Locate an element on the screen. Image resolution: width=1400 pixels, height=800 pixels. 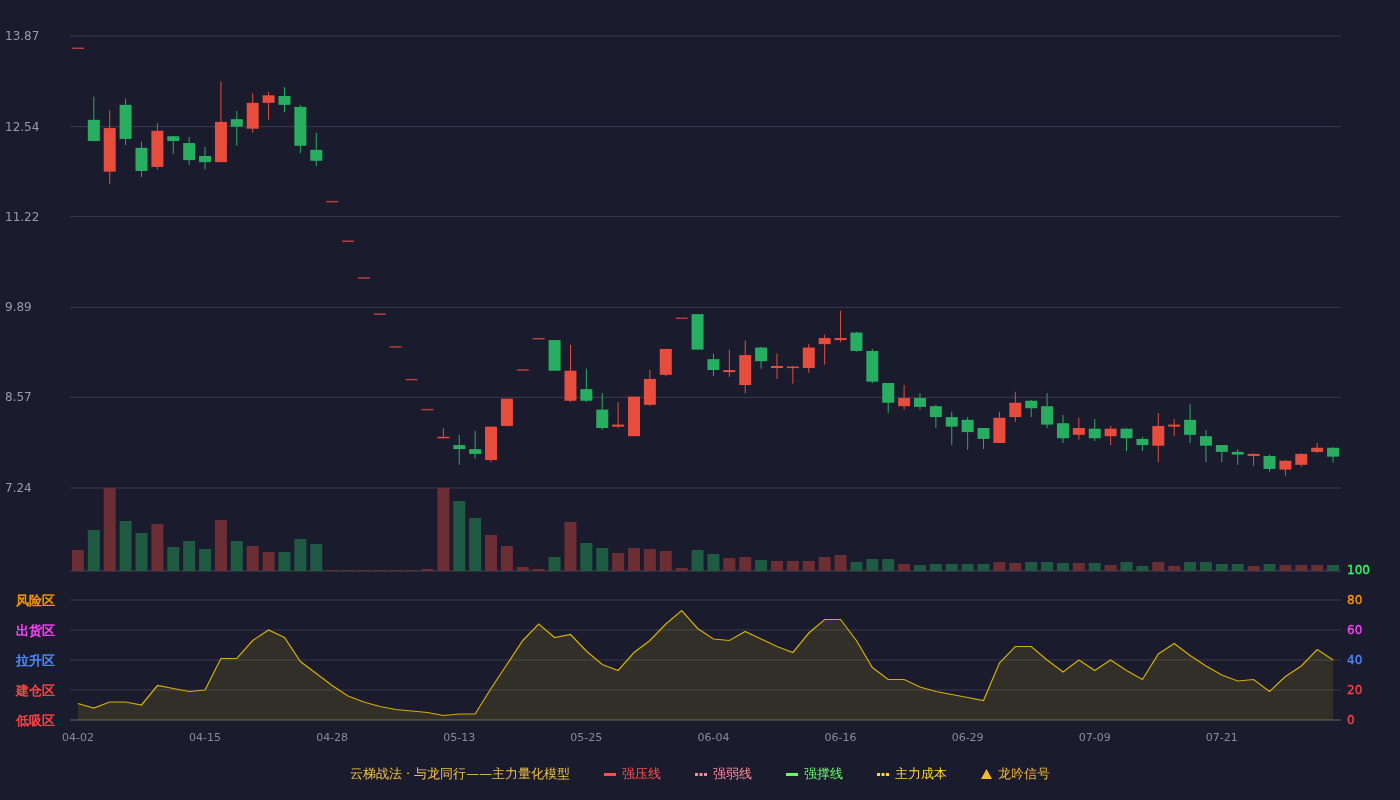
zone-label: 建仓区 is located at coordinates (35, 690).